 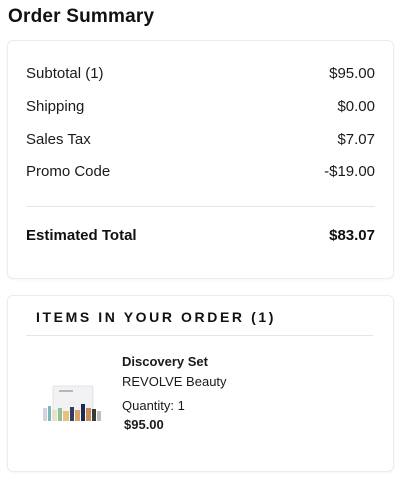 I want to click on page-title: Order Summary, so click(x=81, y=16).